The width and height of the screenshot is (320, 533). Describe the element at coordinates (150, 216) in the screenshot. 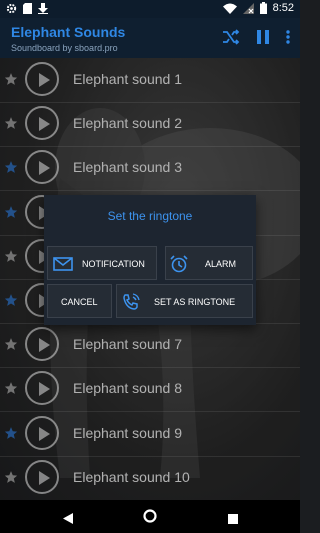

I see `dialog-title: Set the ringtone` at that location.